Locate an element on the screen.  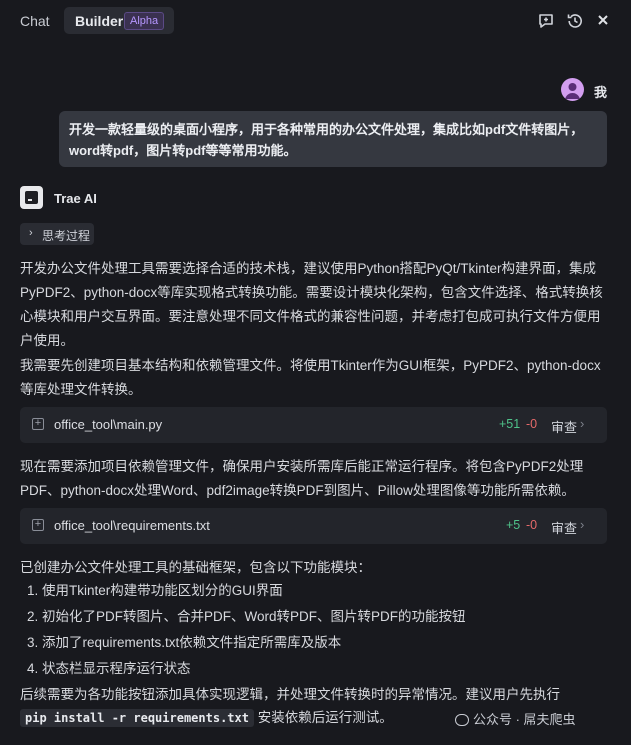
summary-item: 4. 状态栏显示程序运行状态 is located at coordinates (109, 668).